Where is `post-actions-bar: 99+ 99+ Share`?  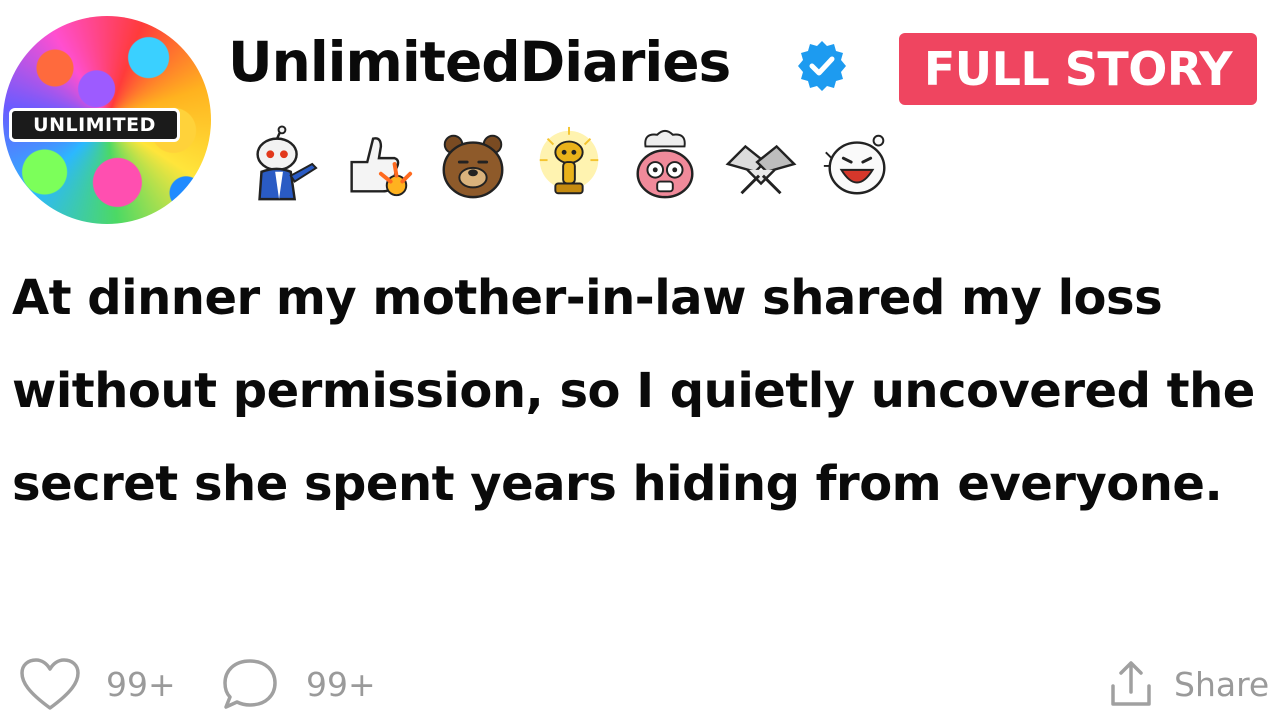
post-actions-bar: 99+ 99+ Share is located at coordinates (640, 684).